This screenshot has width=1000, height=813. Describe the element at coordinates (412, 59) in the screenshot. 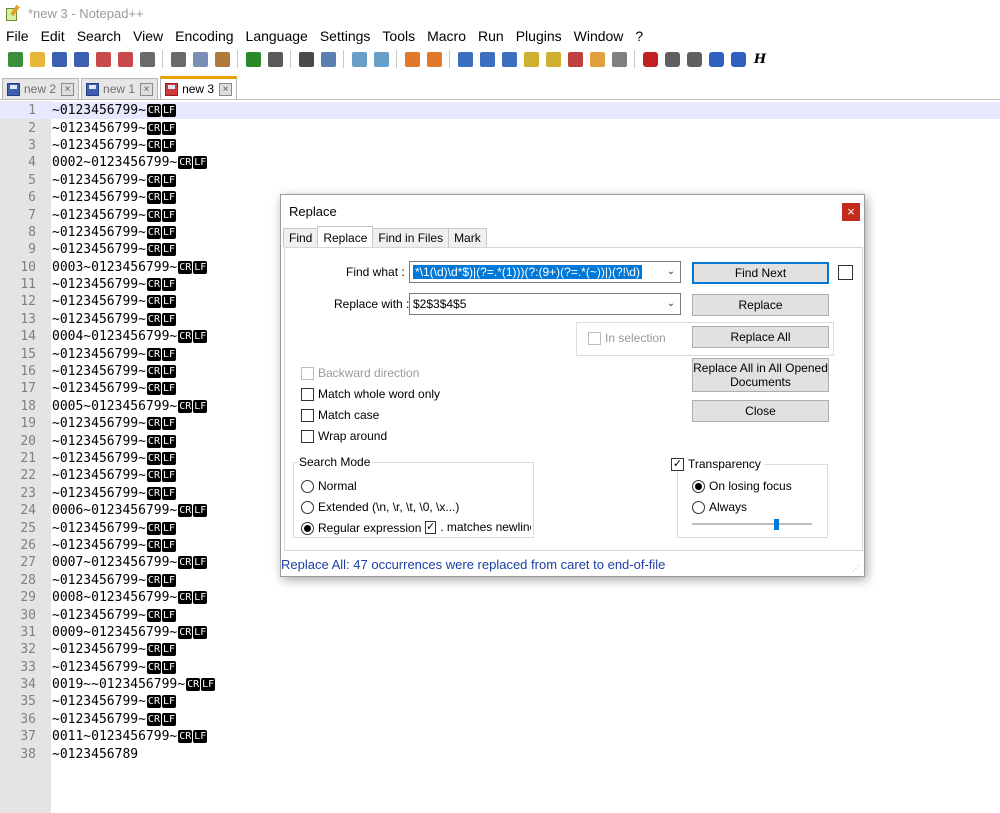

I see `sync-vertical-icon` at that location.